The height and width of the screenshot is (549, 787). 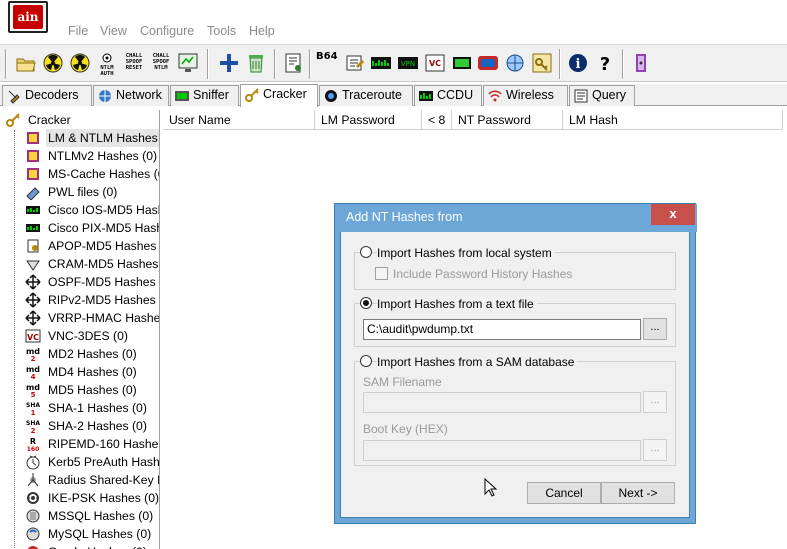 I want to click on checkbox-include-history, so click(x=381, y=273).